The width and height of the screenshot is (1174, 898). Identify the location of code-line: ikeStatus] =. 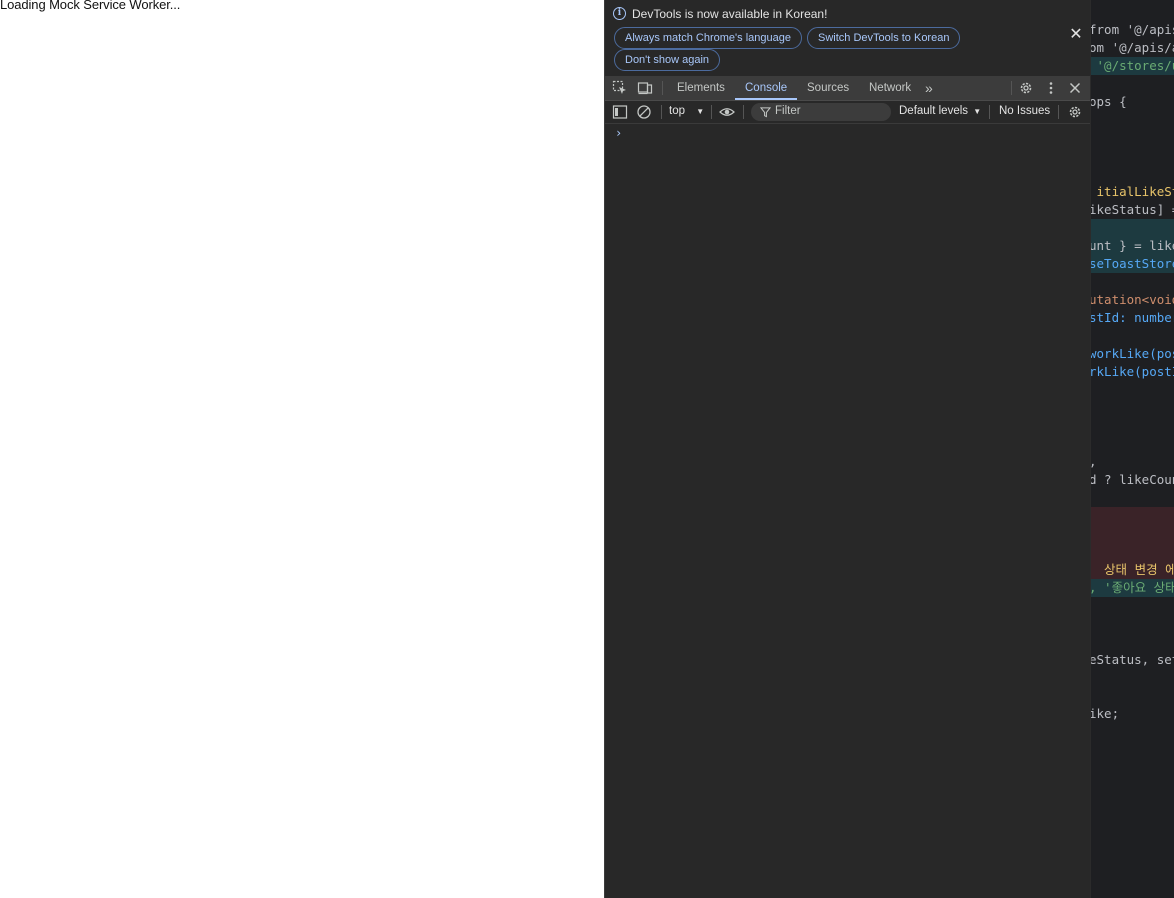
(1132, 209).